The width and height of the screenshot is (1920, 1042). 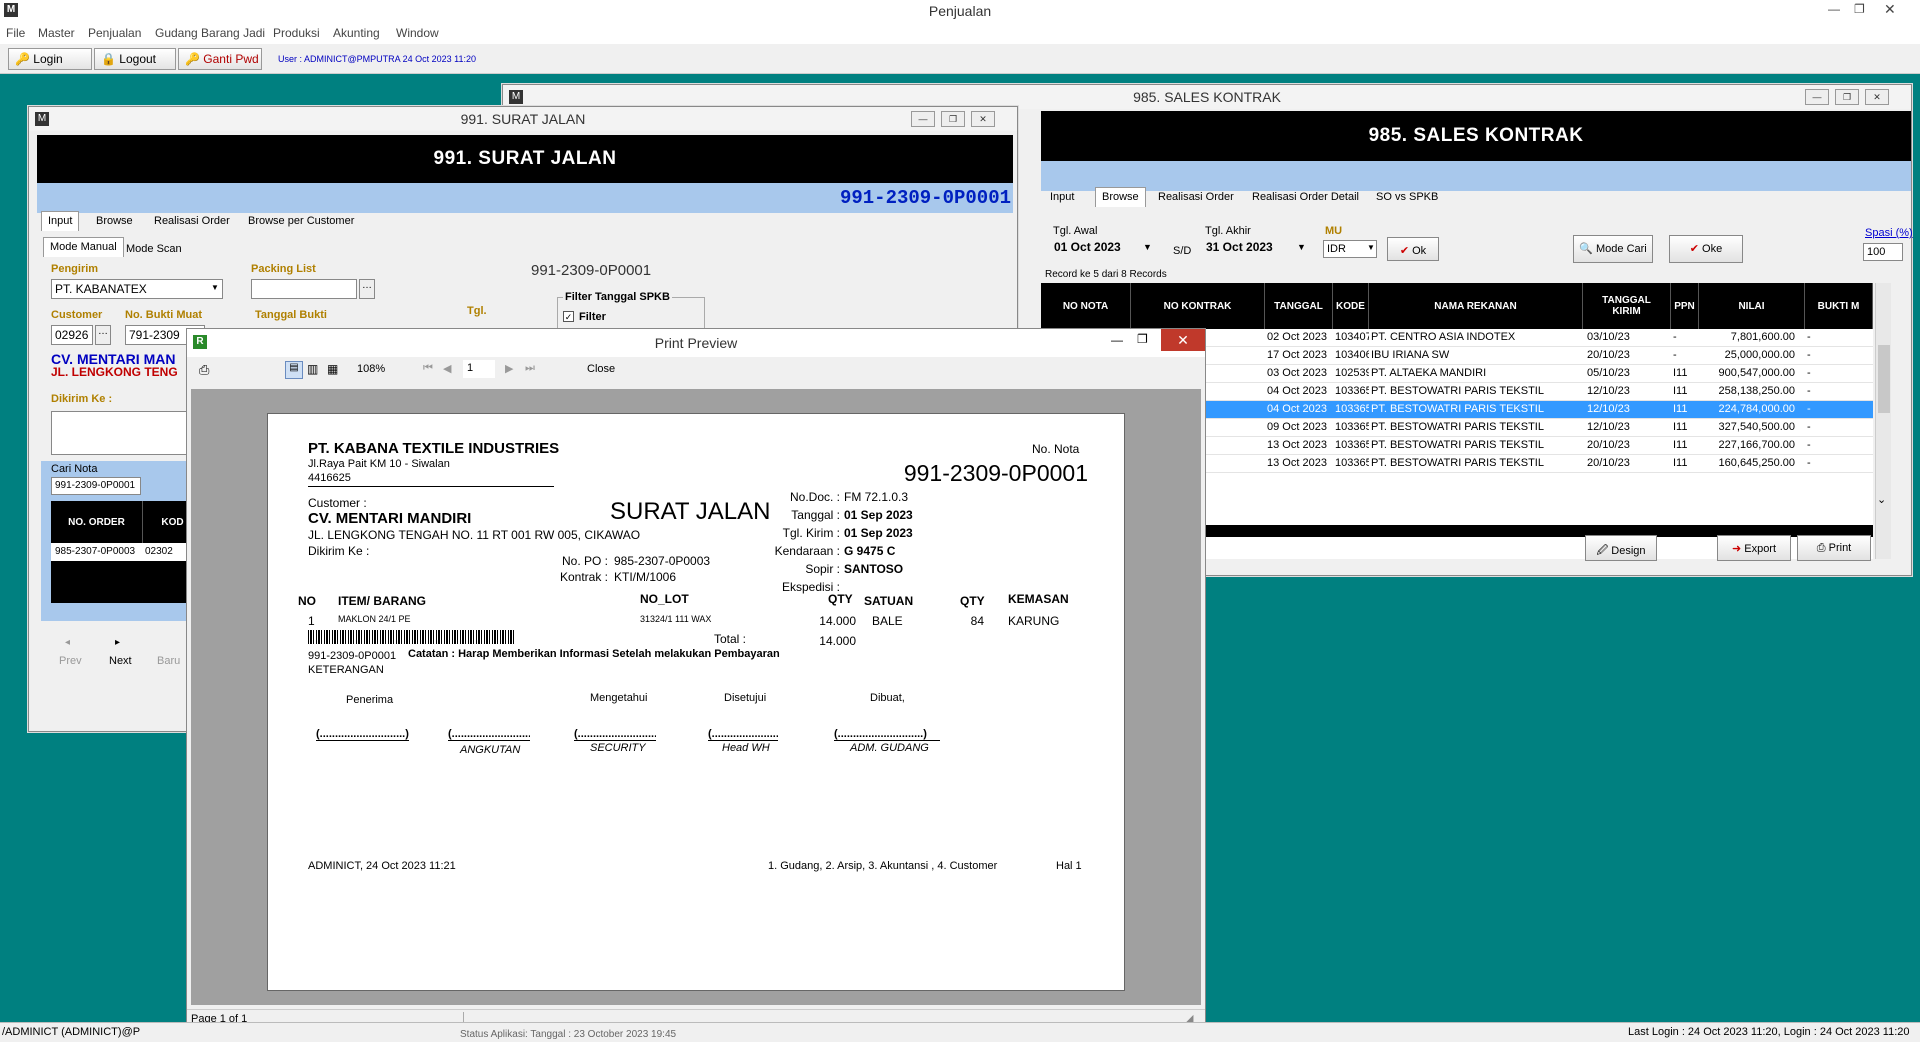 What do you see at coordinates (168, 661) in the screenshot?
I see `baru-button: Baru` at bounding box center [168, 661].